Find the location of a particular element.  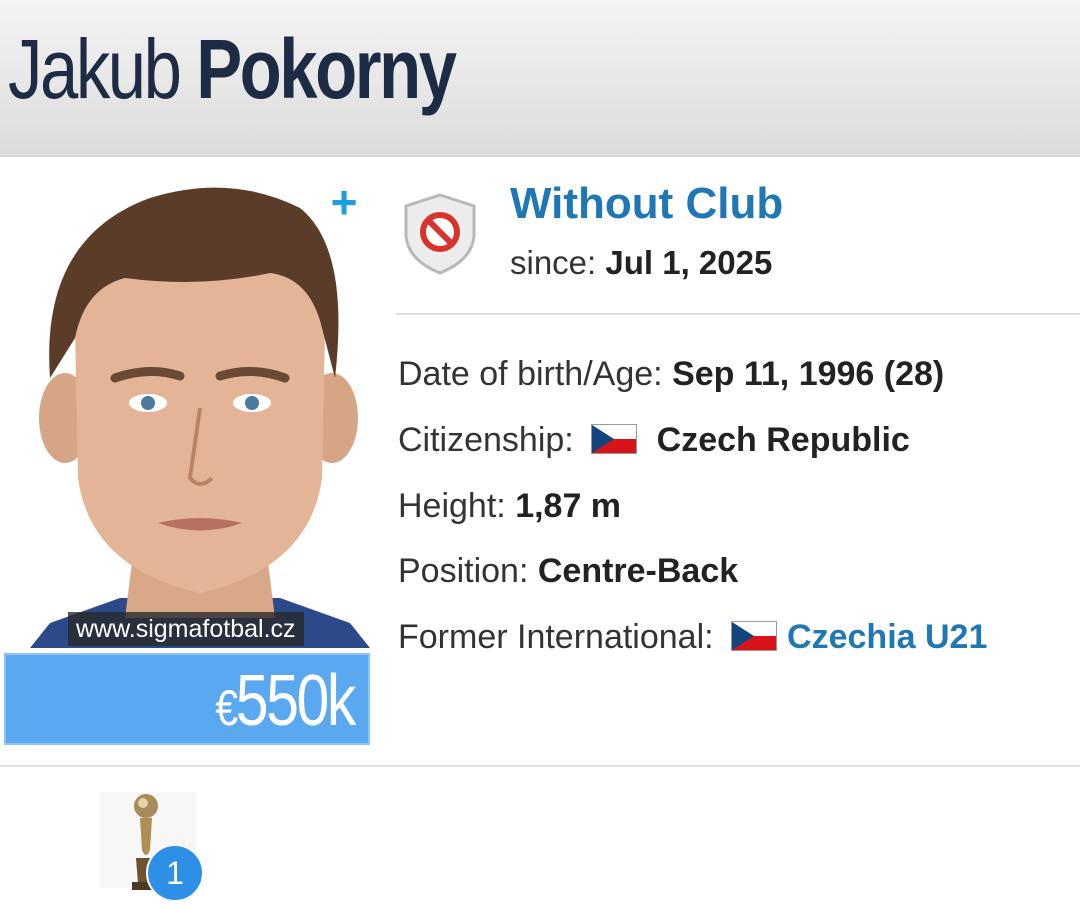

photo-credit: www.sigmafotbal.cz is located at coordinates (186, 629).